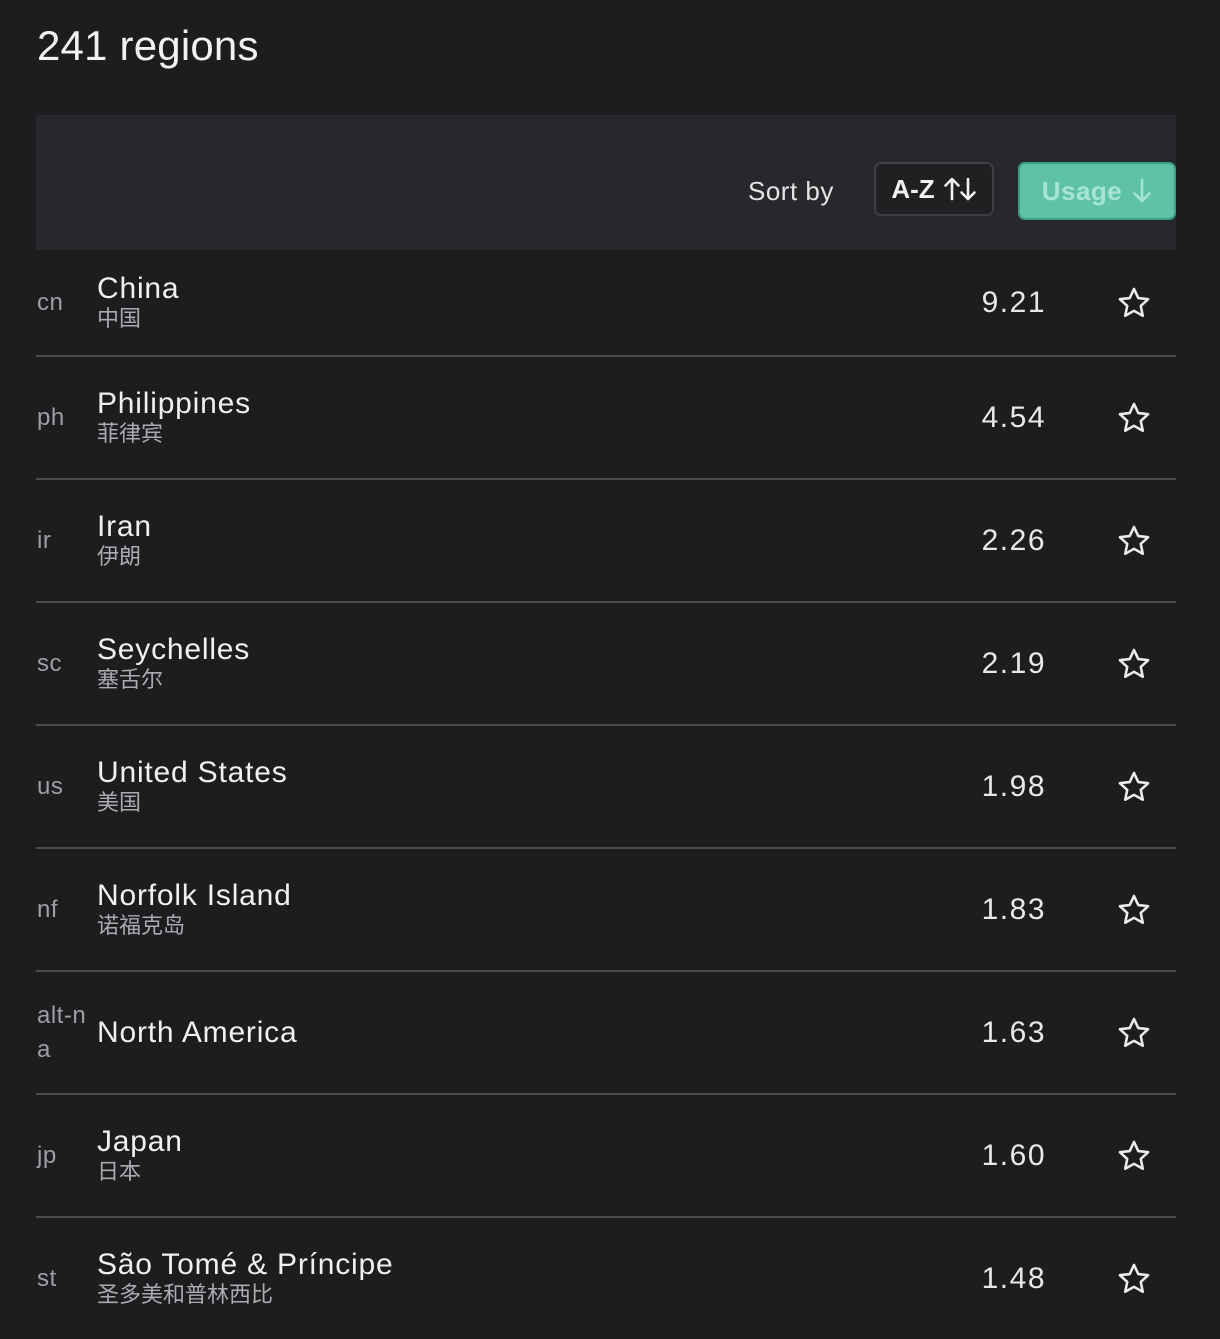 The height and width of the screenshot is (1339, 1220). Describe the element at coordinates (1142, 191) in the screenshot. I see `arrow-down-icon` at that location.